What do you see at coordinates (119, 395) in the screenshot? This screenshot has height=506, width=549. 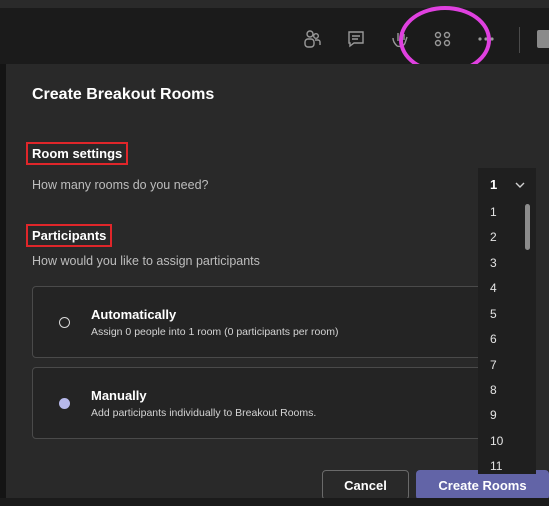 I see `manually-title: Manually` at bounding box center [119, 395].